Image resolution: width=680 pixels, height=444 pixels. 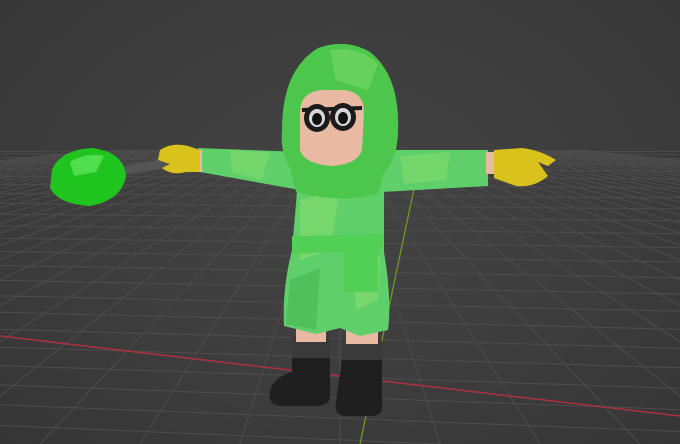 What do you see at coordinates (358, 377) in the screenshot?
I see `right-boot` at bounding box center [358, 377].